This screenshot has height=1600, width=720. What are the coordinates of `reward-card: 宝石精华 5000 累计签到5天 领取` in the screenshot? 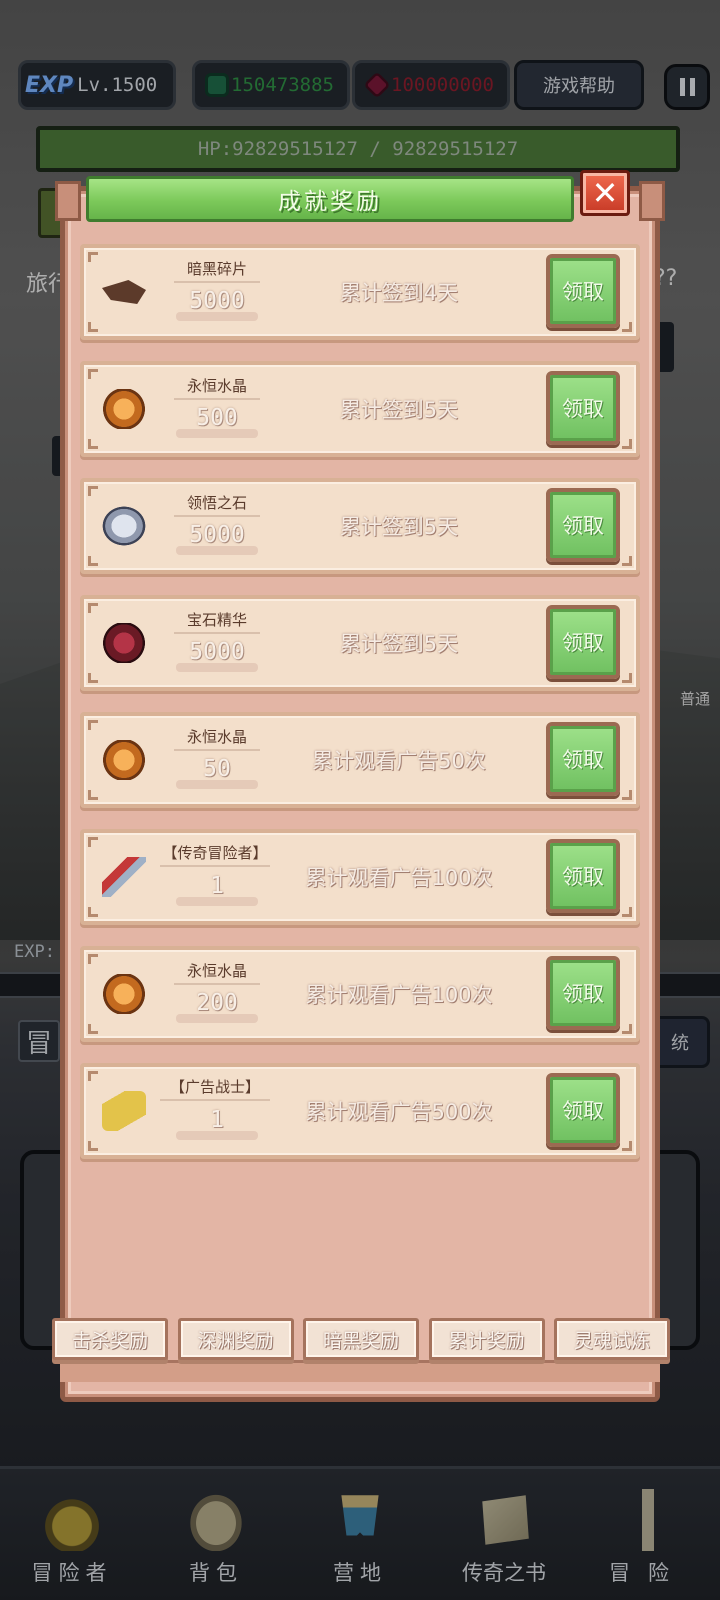 It's located at (360, 643).